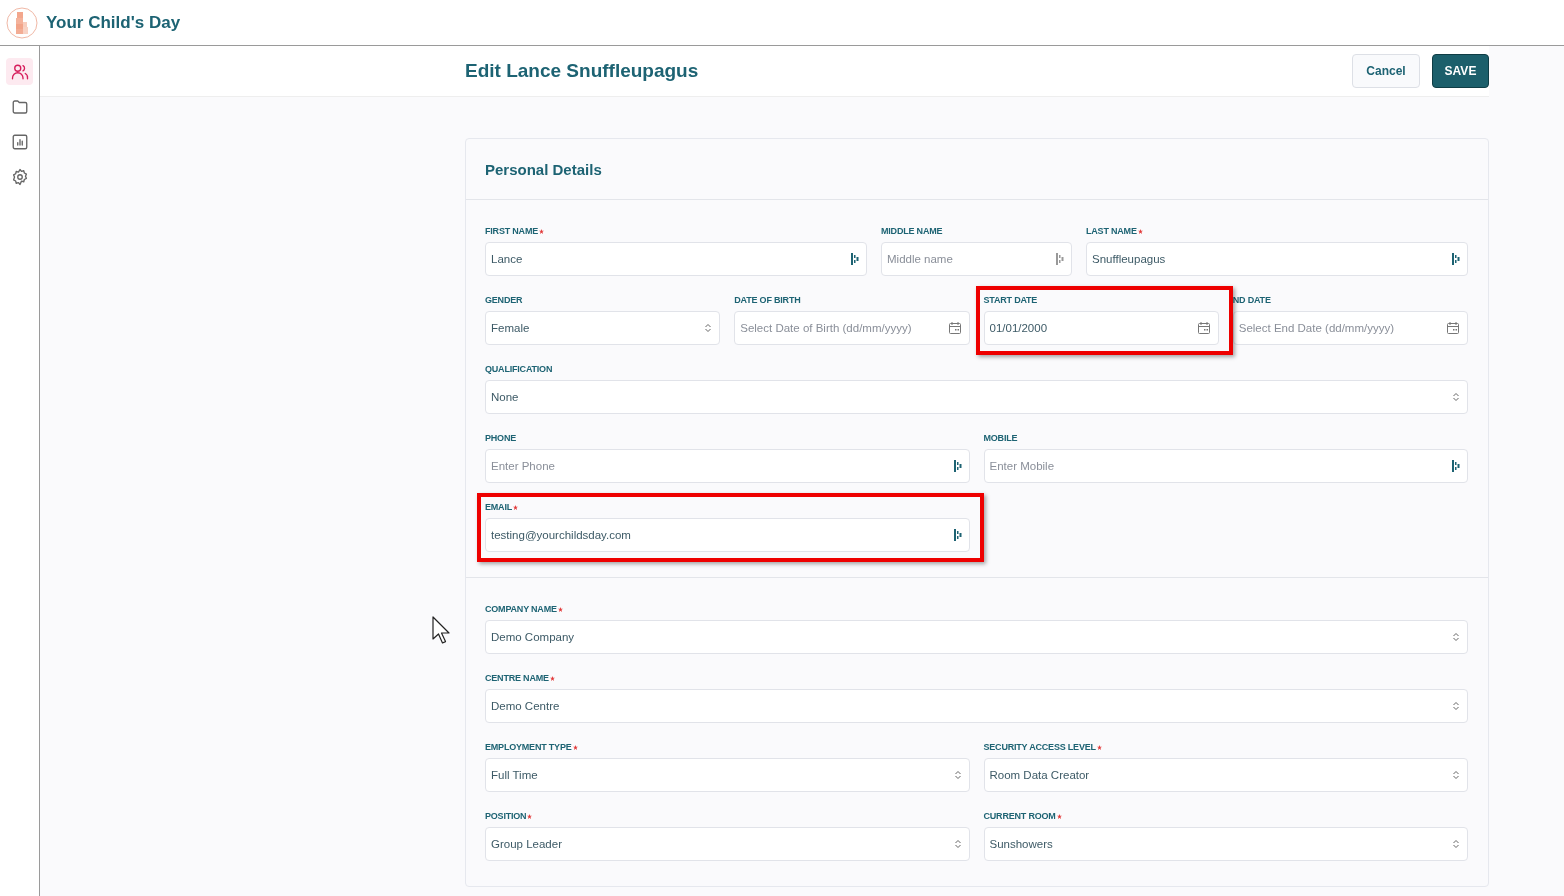  I want to click on select-field: Demo Company, so click(976, 637).